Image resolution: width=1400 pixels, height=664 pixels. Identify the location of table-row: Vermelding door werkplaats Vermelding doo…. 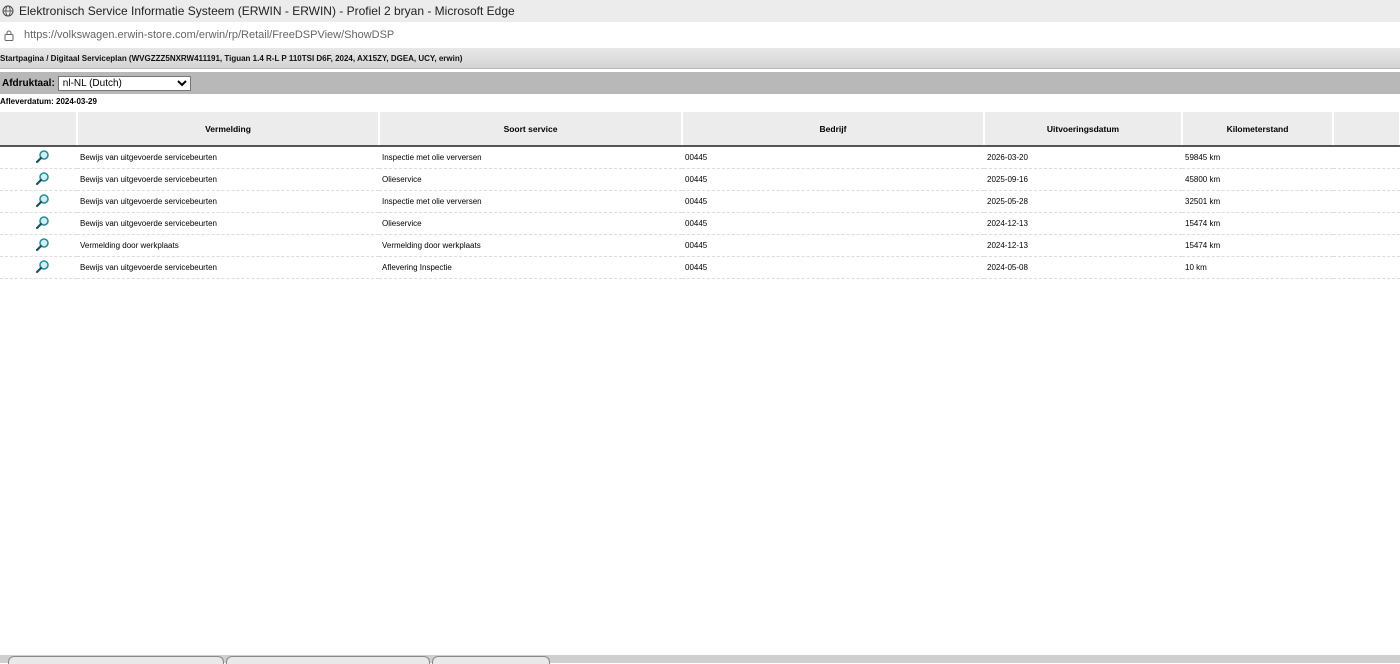
(700, 245).